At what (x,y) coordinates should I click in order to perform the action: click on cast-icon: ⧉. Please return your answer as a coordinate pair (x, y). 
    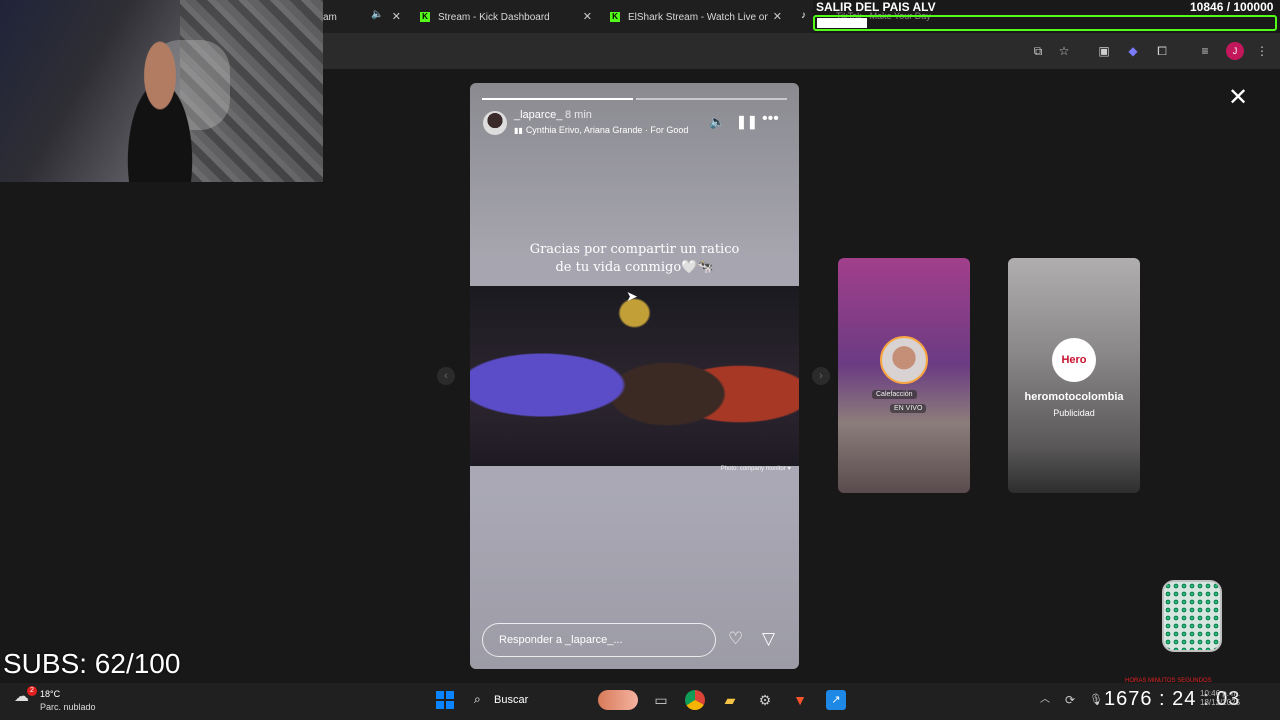
    Looking at the image, I should click on (1038, 51).